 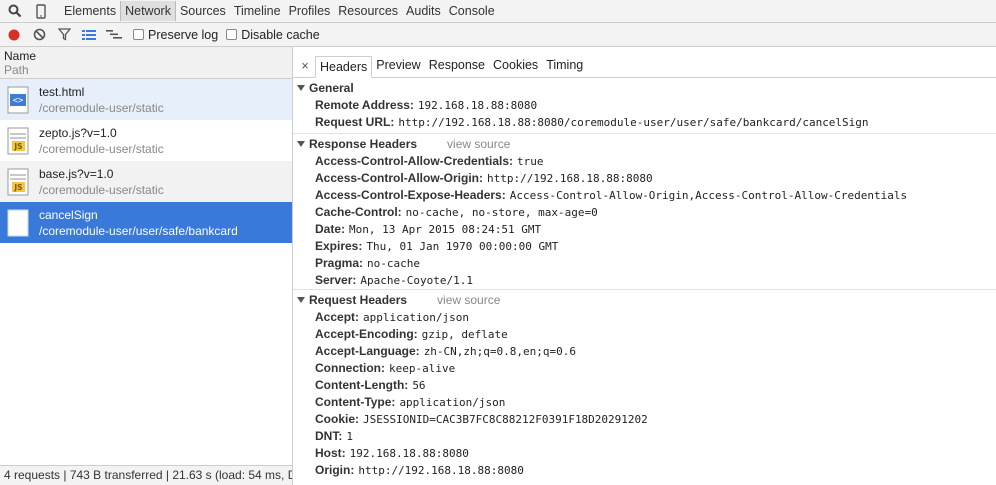 What do you see at coordinates (305, 66) in the screenshot?
I see `close-icon: ×` at bounding box center [305, 66].